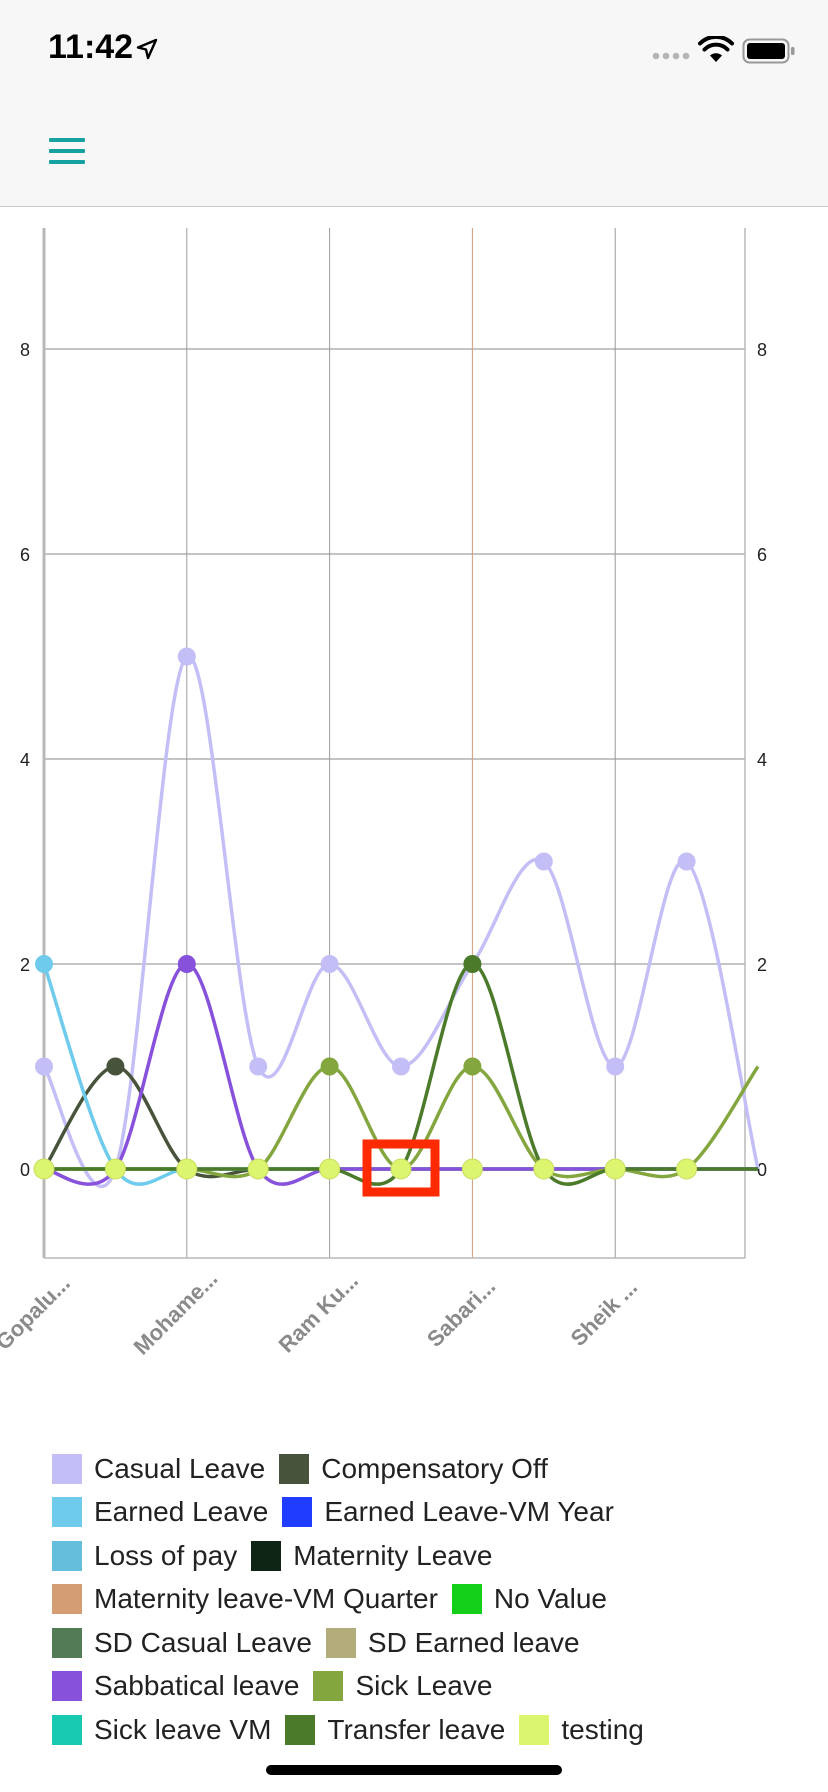 The width and height of the screenshot is (828, 1792). Describe the element at coordinates (768, 51) in the screenshot. I see `battery-icon` at that location.